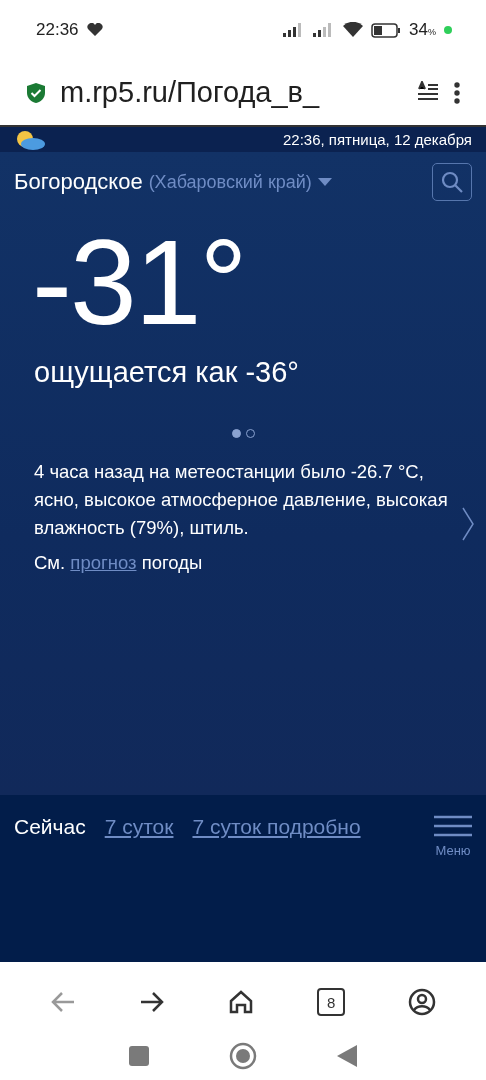  Describe the element at coordinates (347, 1056) in the screenshot. I see `back-triangle-icon` at that location.